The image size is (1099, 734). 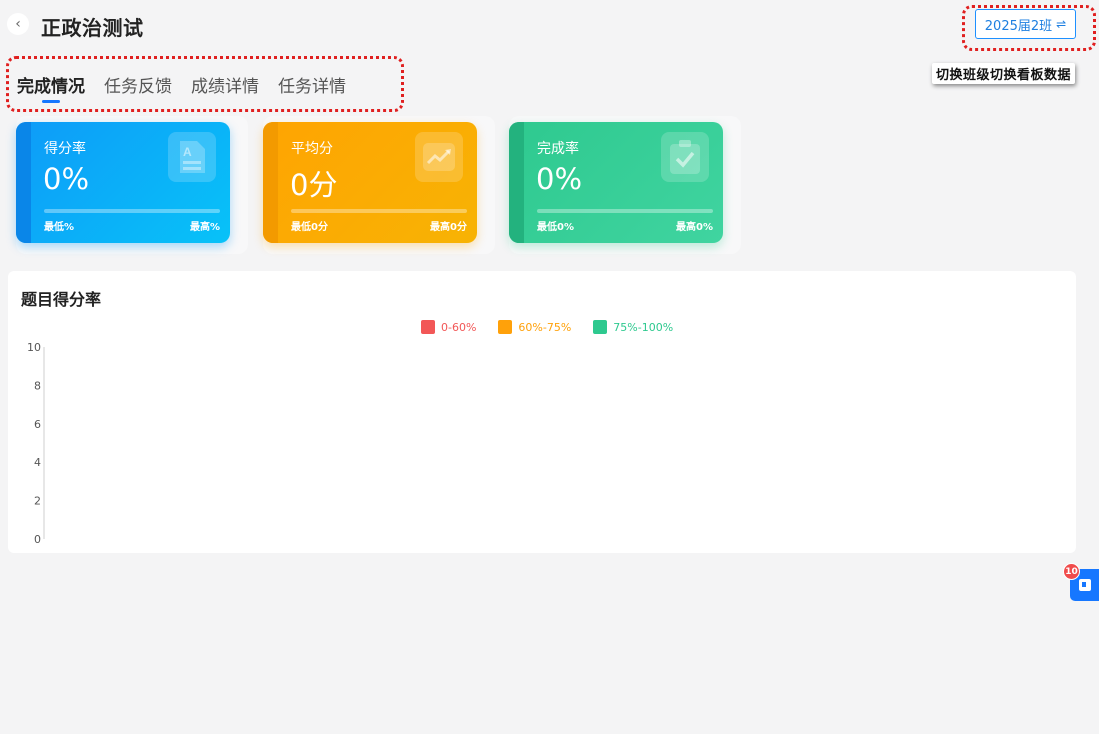 I want to click on notification-badge: 10, so click(x=1071, y=571).